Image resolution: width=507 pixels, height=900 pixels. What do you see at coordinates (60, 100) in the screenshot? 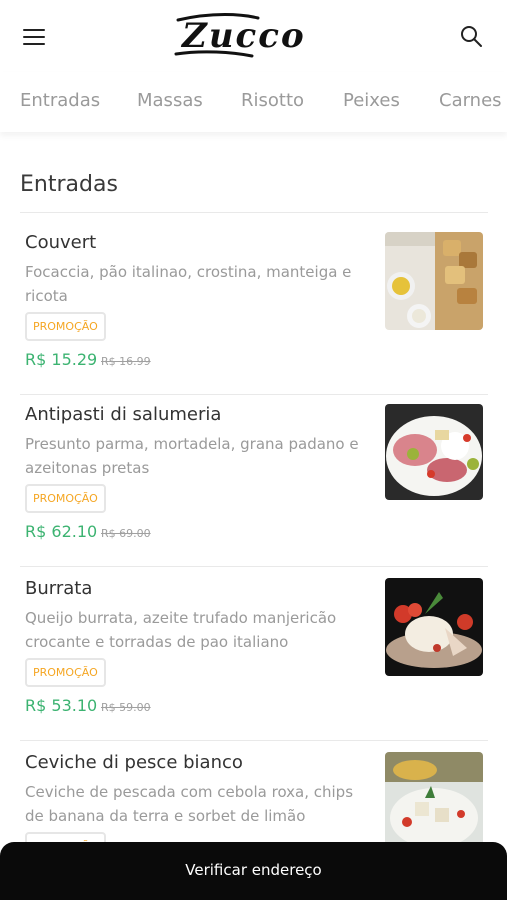
I see `tab-entradas: Entradas` at bounding box center [60, 100].